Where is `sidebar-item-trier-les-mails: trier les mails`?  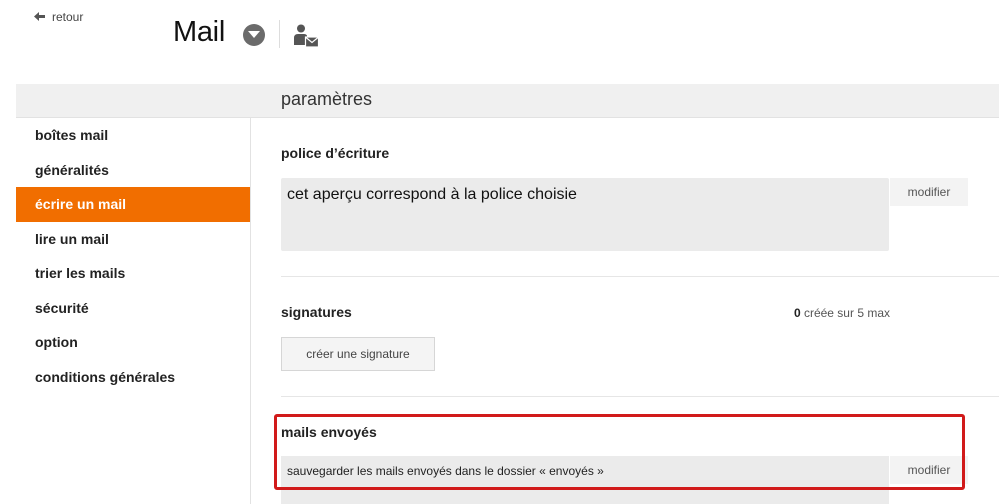
sidebar-item-trier-les-mails: trier les mails is located at coordinates (133, 273).